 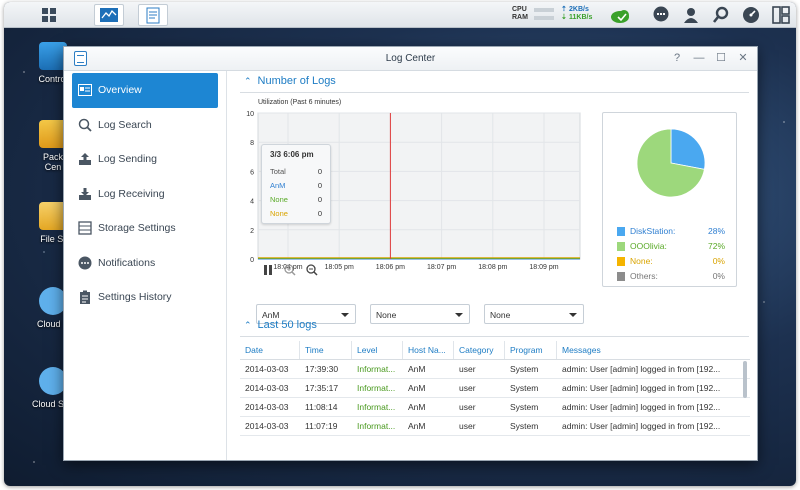 What do you see at coordinates (699, 58) in the screenshot?
I see `minimize-button: —` at bounding box center [699, 58].